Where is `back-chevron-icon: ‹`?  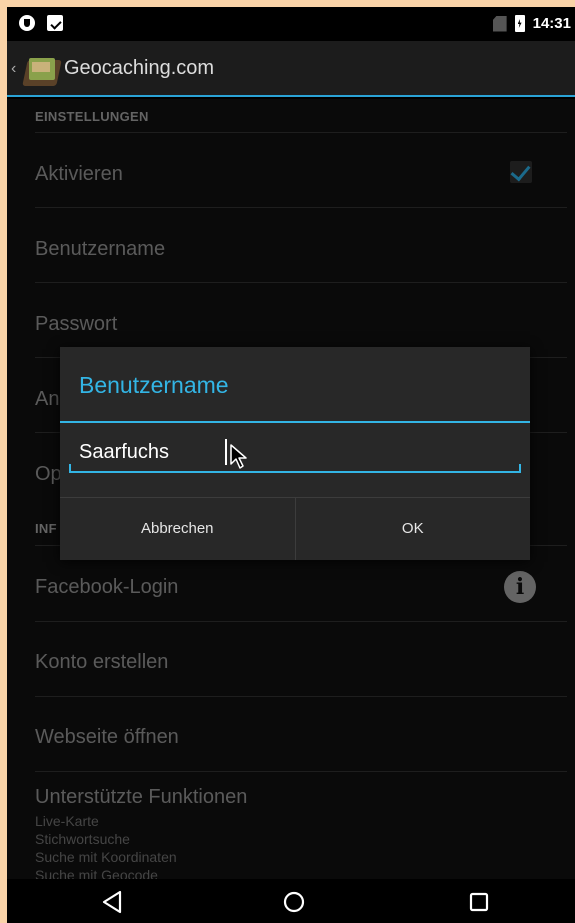
back-chevron-icon: ‹ is located at coordinates (13, 69).